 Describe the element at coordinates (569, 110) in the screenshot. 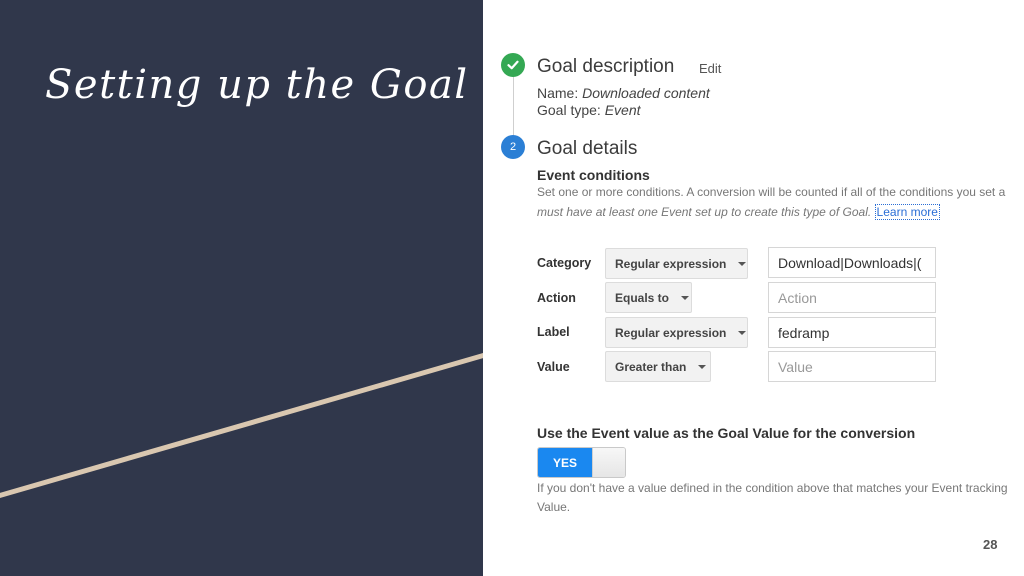

I see `goal-type-label: Goal type:` at that location.